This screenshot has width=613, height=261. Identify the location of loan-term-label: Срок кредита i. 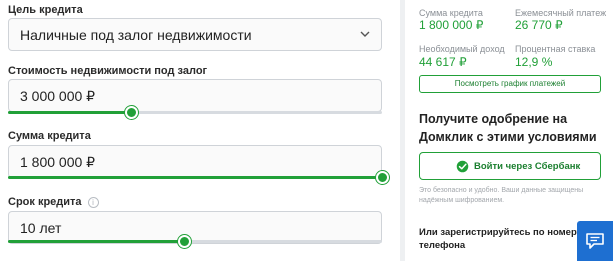
(53, 202).